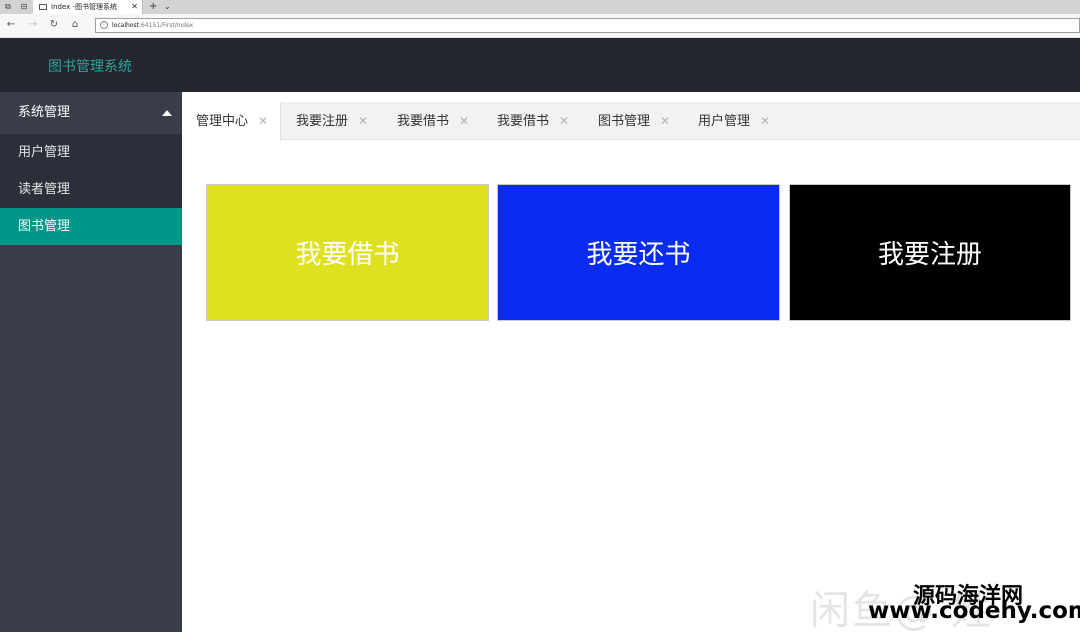 Image resolution: width=1080 pixels, height=632 pixels. Describe the element at coordinates (540, 7) in the screenshot. I see `browser-tab-strip: ⧉ ⊟ Index -图书管理系统 ✕ + ⌄` at that location.